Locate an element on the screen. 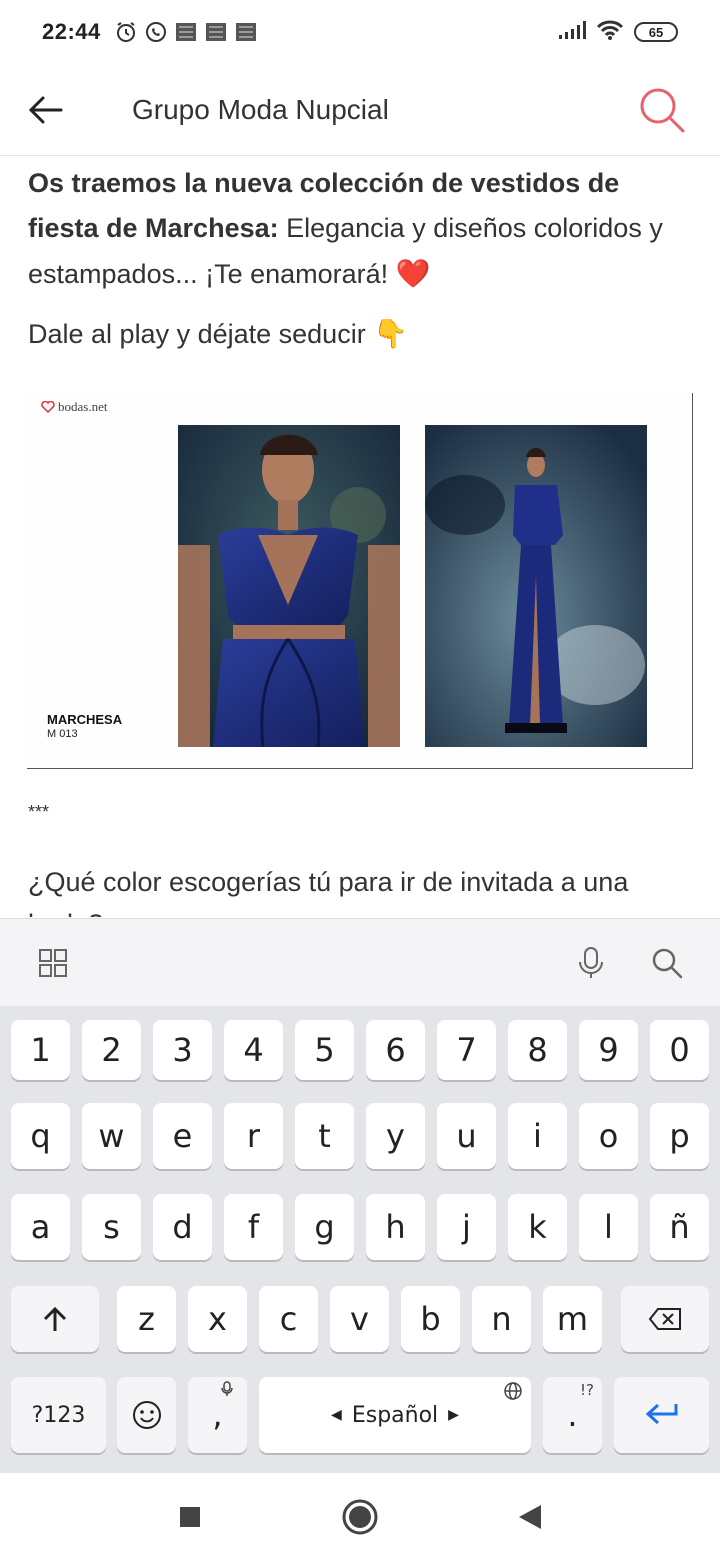 This screenshot has height=1560, width=720. enter-icon is located at coordinates (661, 1414).